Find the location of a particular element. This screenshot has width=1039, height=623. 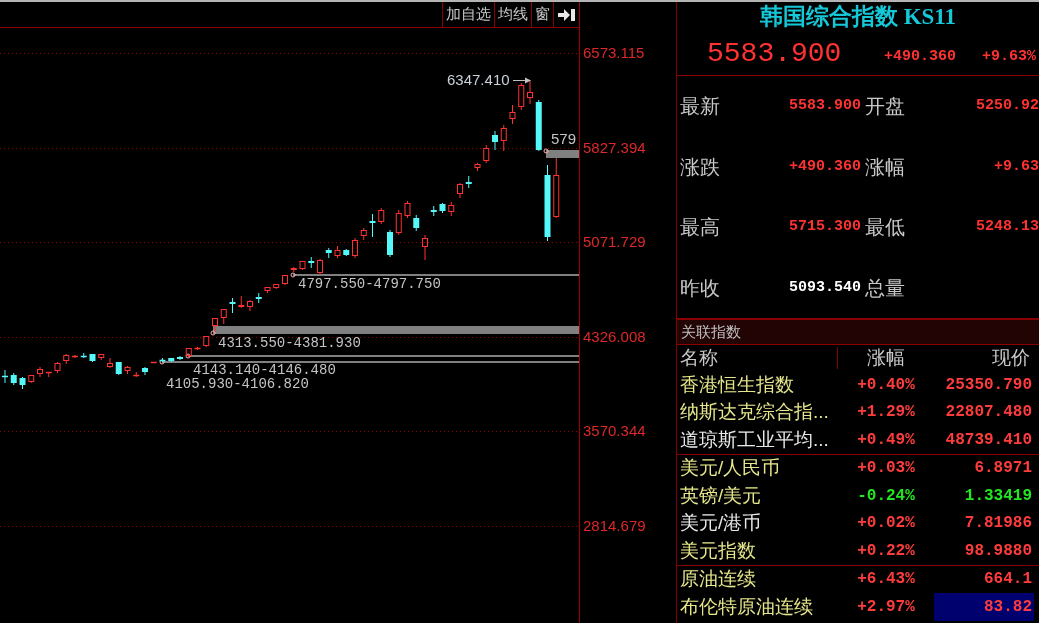

price-axis-label: 5827.394 is located at coordinates (614, 148).